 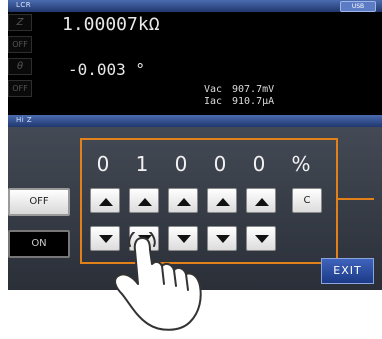 What do you see at coordinates (259, 164) in the screenshot?
I see `digit-5: 0` at bounding box center [259, 164].